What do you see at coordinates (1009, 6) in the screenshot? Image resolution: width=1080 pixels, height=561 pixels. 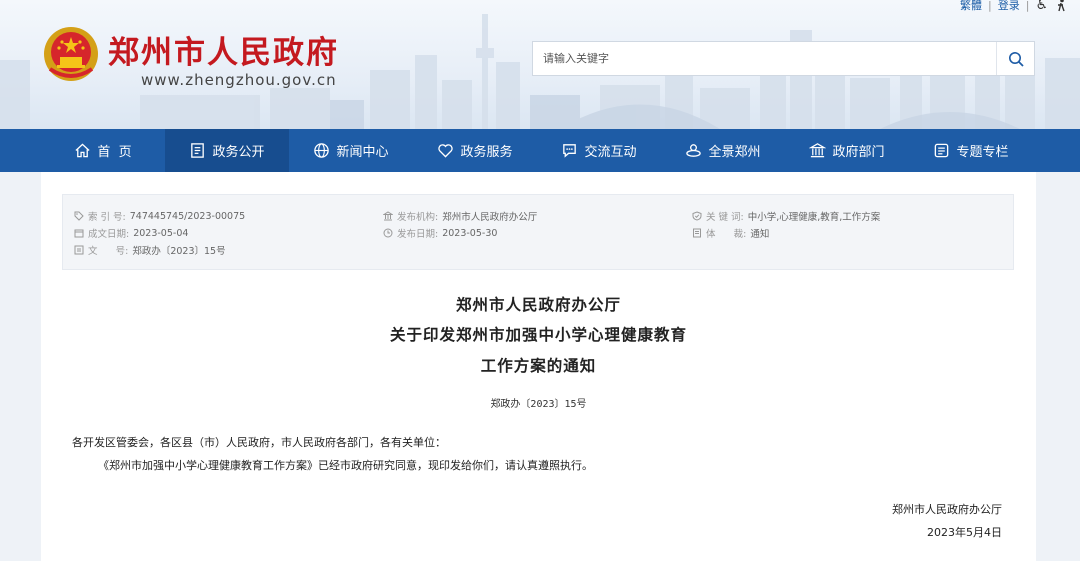 I see `login-link: 登录` at bounding box center [1009, 6].